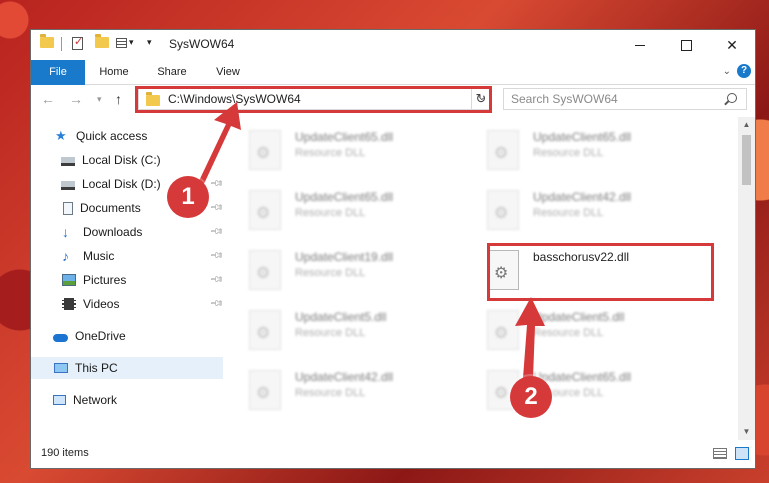 This screenshot has height=483, width=769. What do you see at coordinates (531, 397) in the screenshot?
I see `step-2-badge: 2` at bounding box center [531, 397].